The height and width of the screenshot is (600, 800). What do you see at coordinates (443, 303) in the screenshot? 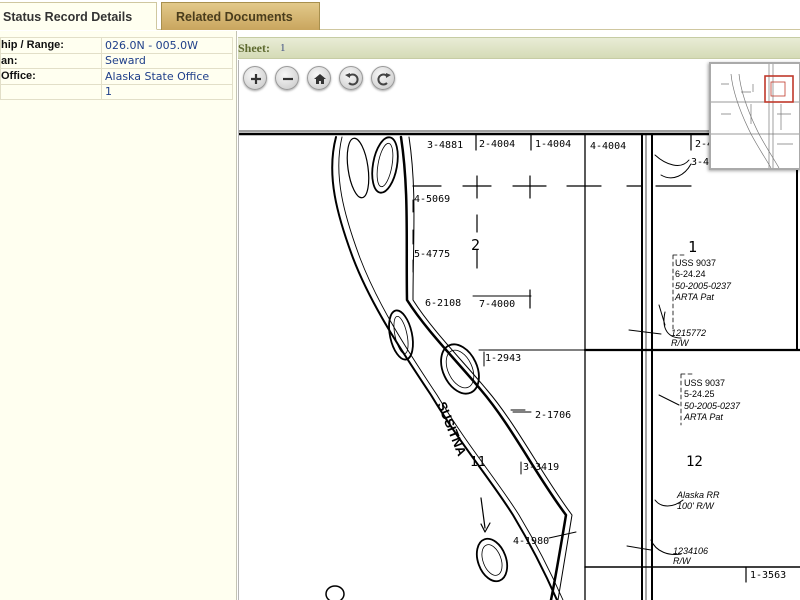
I see `map-label: 6-2108` at bounding box center [443, 303].